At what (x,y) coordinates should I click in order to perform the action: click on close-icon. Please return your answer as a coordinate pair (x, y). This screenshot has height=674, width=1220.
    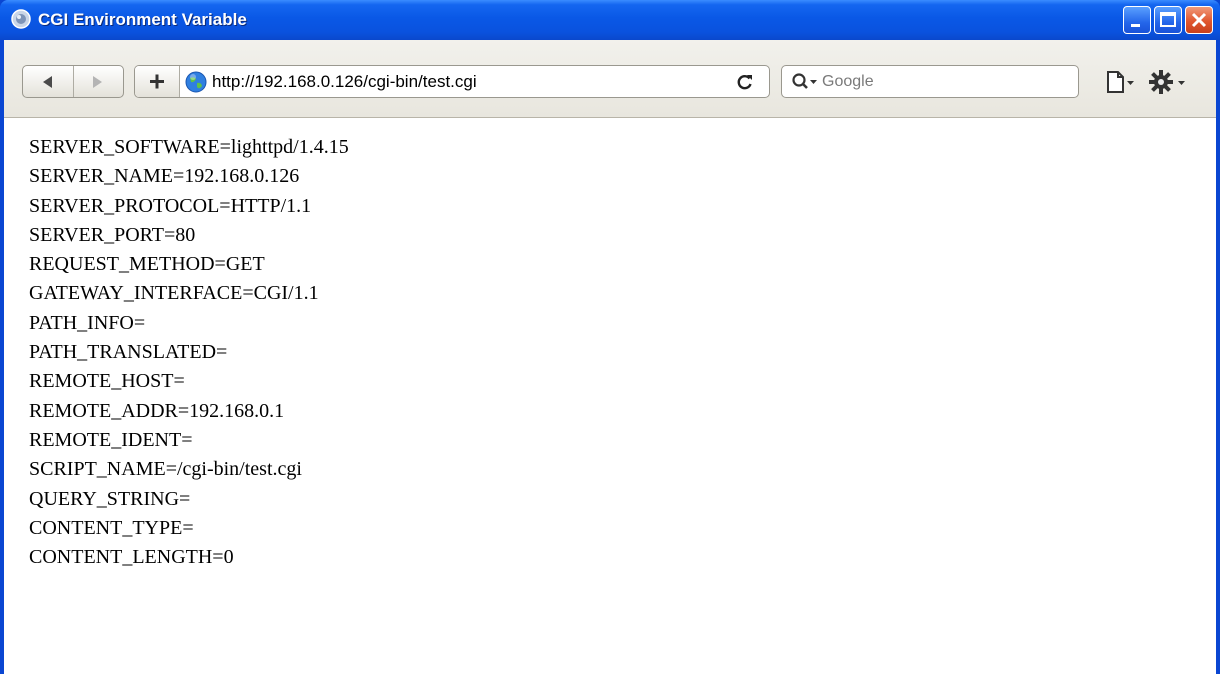
    Looking at the image, I should click on (1199, 20).